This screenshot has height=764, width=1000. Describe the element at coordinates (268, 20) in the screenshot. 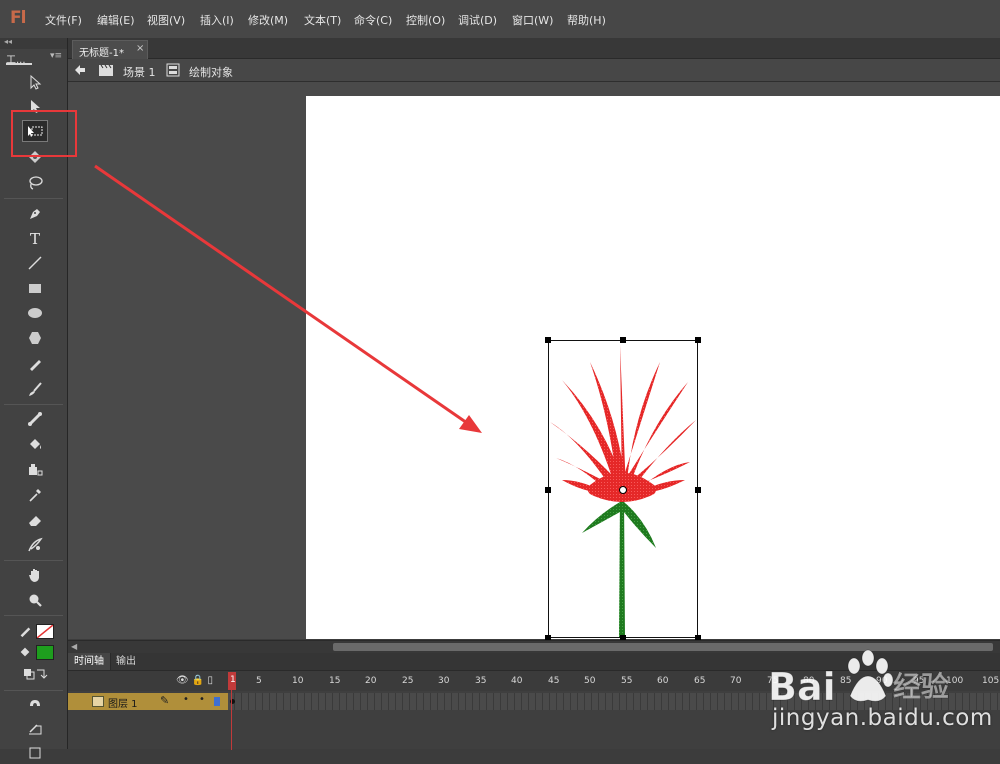

I see `menu-modify: 修改(M)` at that location.